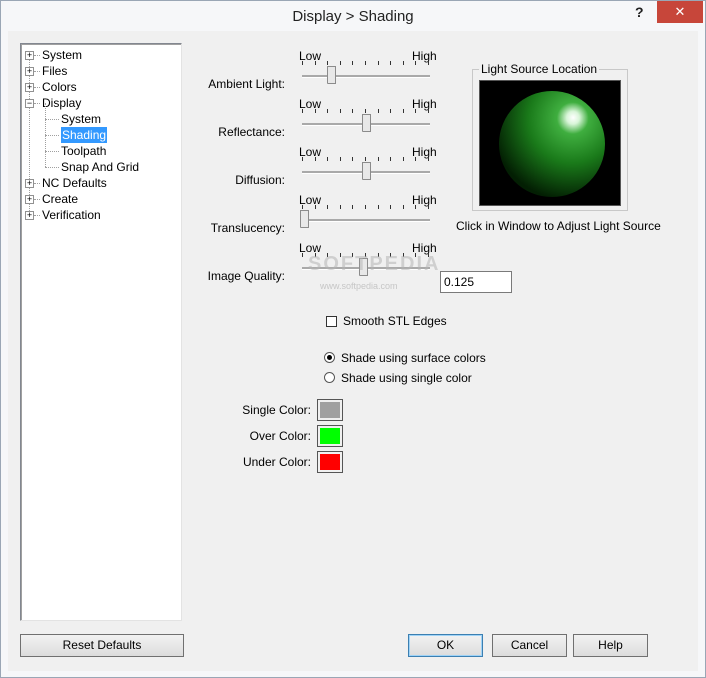 Image resolution: width=706 pixels, height=678 pixels. What do you see at coordinates (550, 143) in the screenshot?
I see `light-source-view` at bounding box center [550, 143].